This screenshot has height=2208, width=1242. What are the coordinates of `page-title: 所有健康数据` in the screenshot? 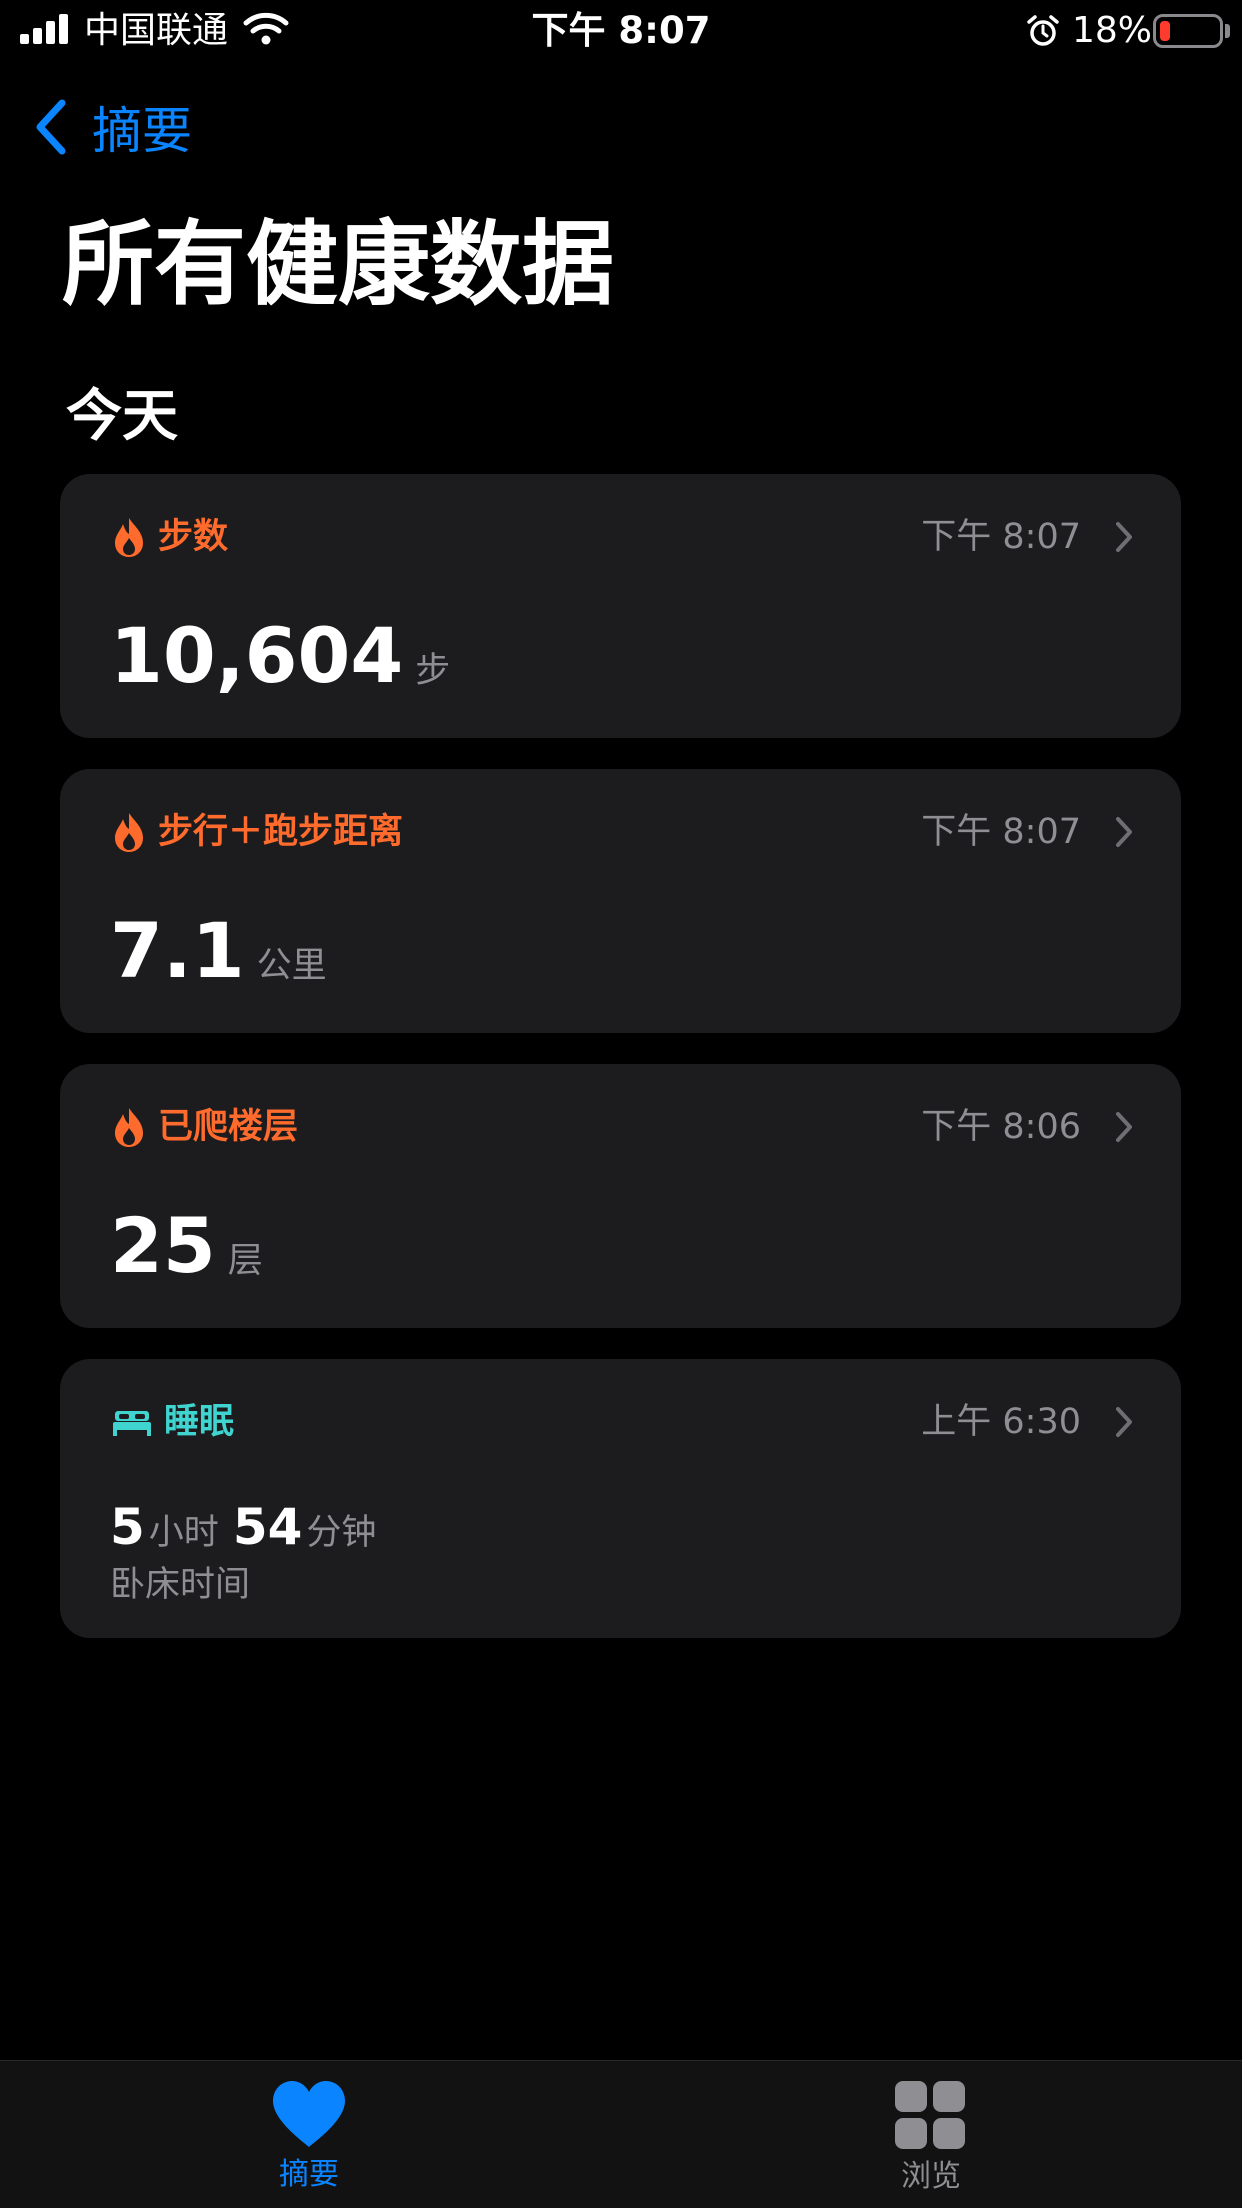 It's located at (338, 264).